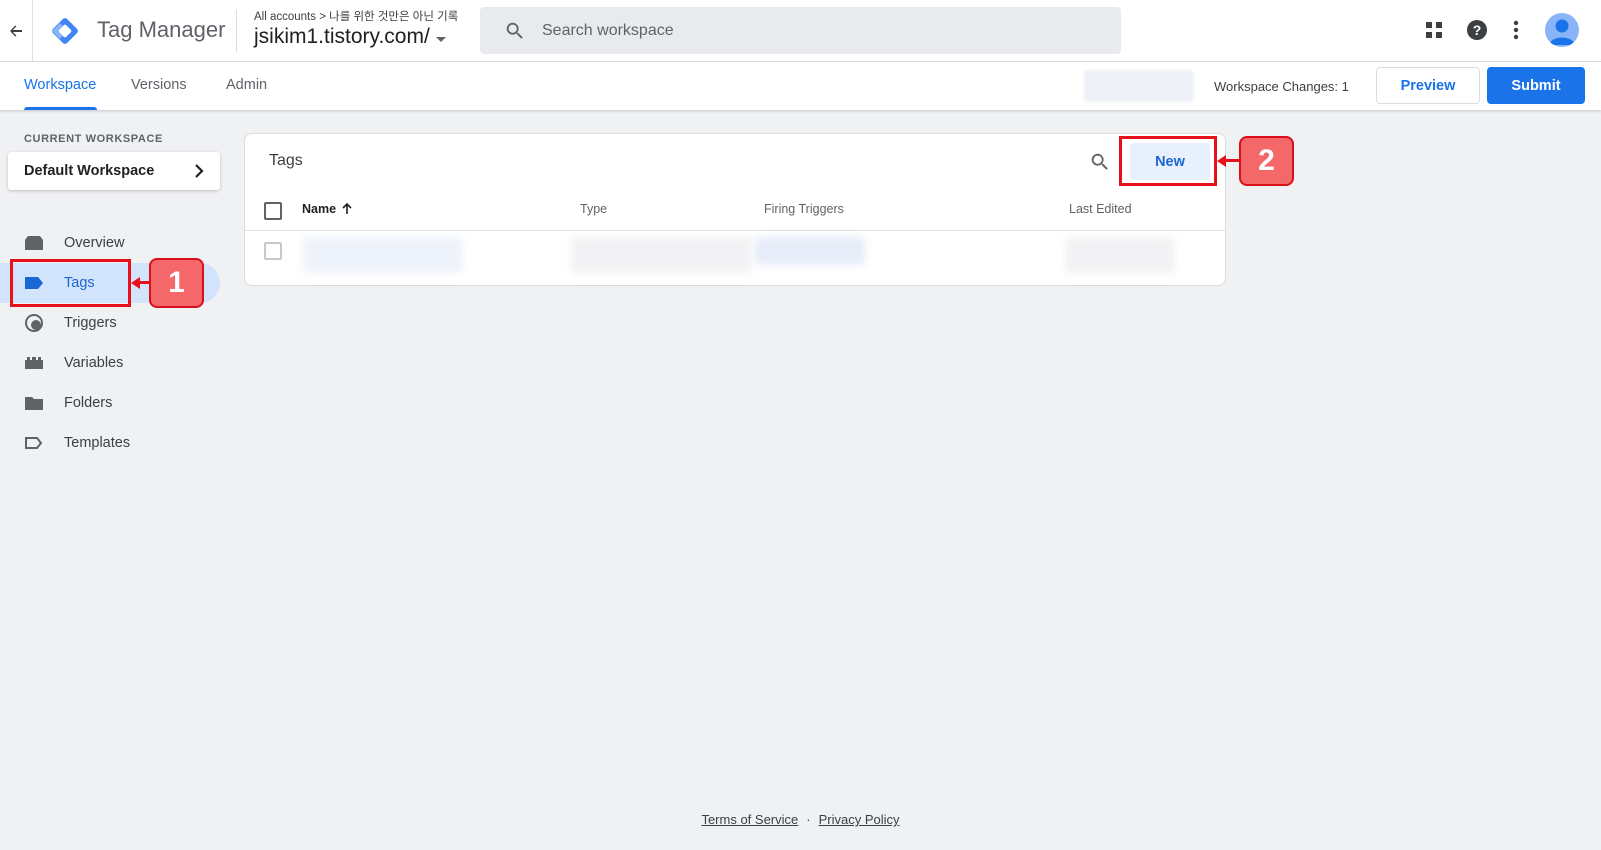 The width and height of the screenshot is (1601, 850). I want to click on breadcrumb: All accounts > 나를 위한 것만은 아닌 기록, so click(356, 16).